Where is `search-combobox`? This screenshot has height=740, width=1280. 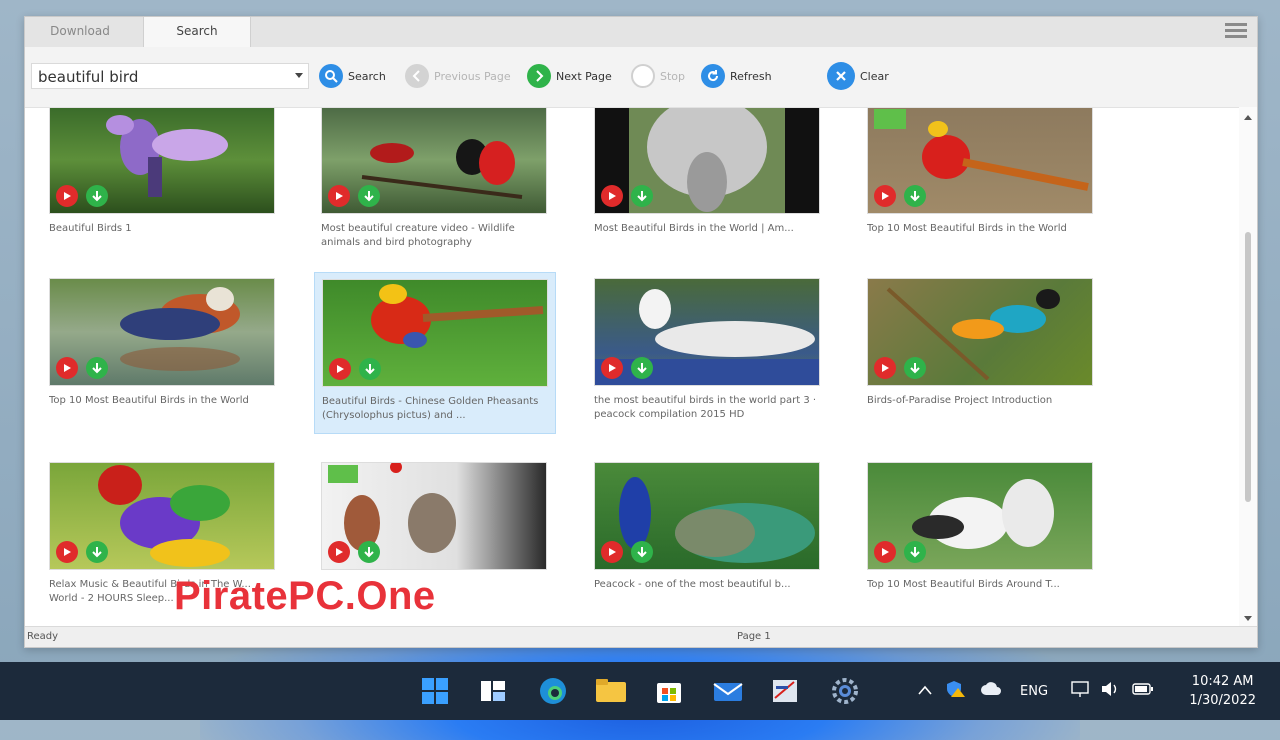
search-combobox is located at coordinates (170, 76).